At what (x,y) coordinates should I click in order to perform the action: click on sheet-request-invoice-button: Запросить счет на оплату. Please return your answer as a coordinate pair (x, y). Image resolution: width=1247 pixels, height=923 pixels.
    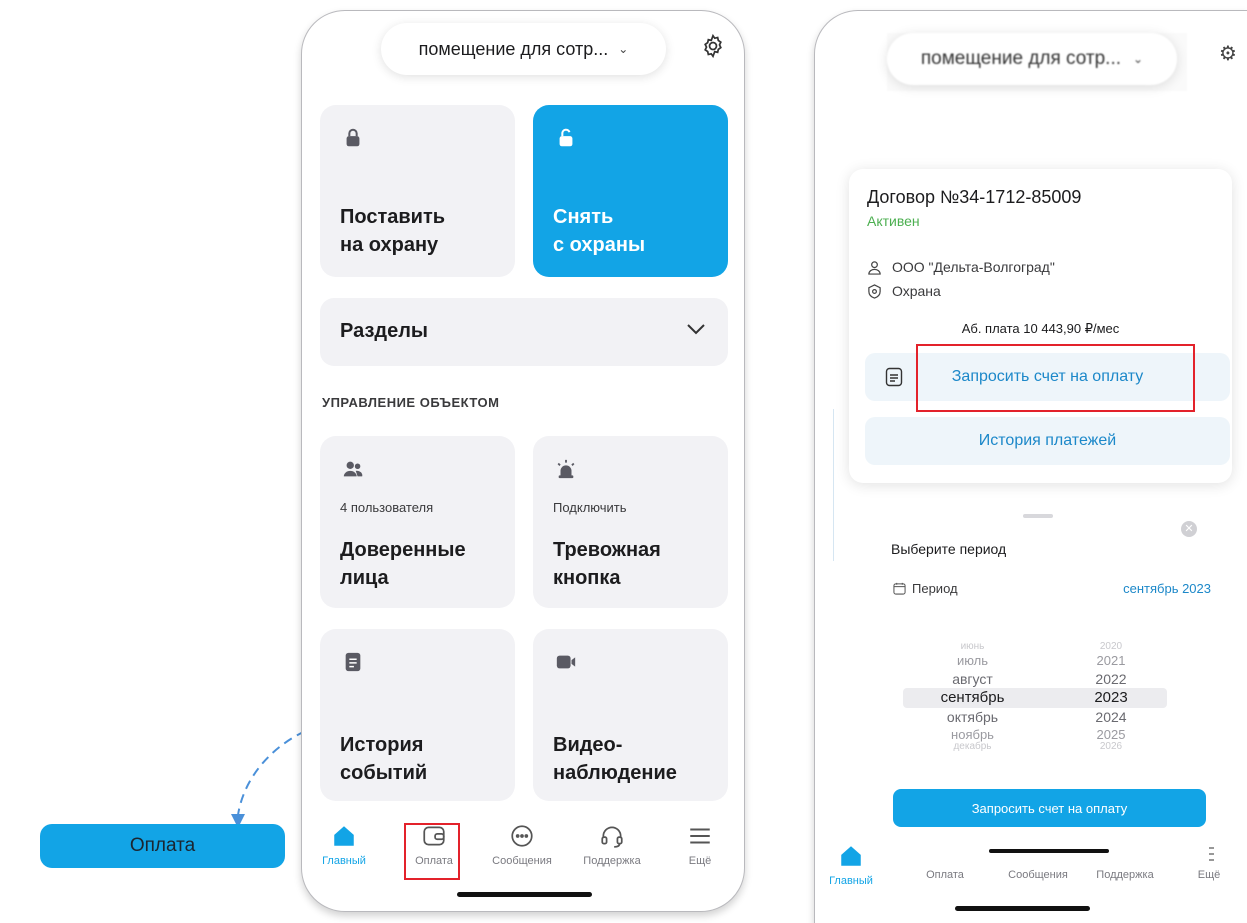
    Looking at the image, I should click on (1049, 808).